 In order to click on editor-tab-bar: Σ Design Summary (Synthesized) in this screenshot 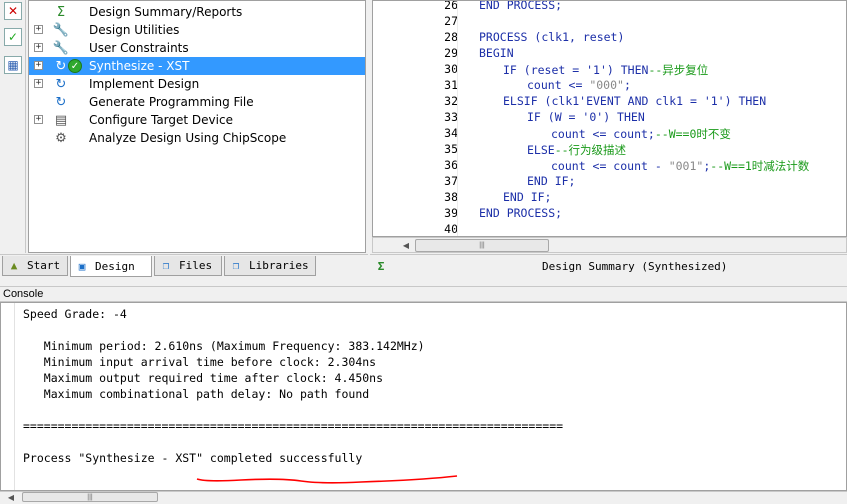, I will do `click(608, 265)`.